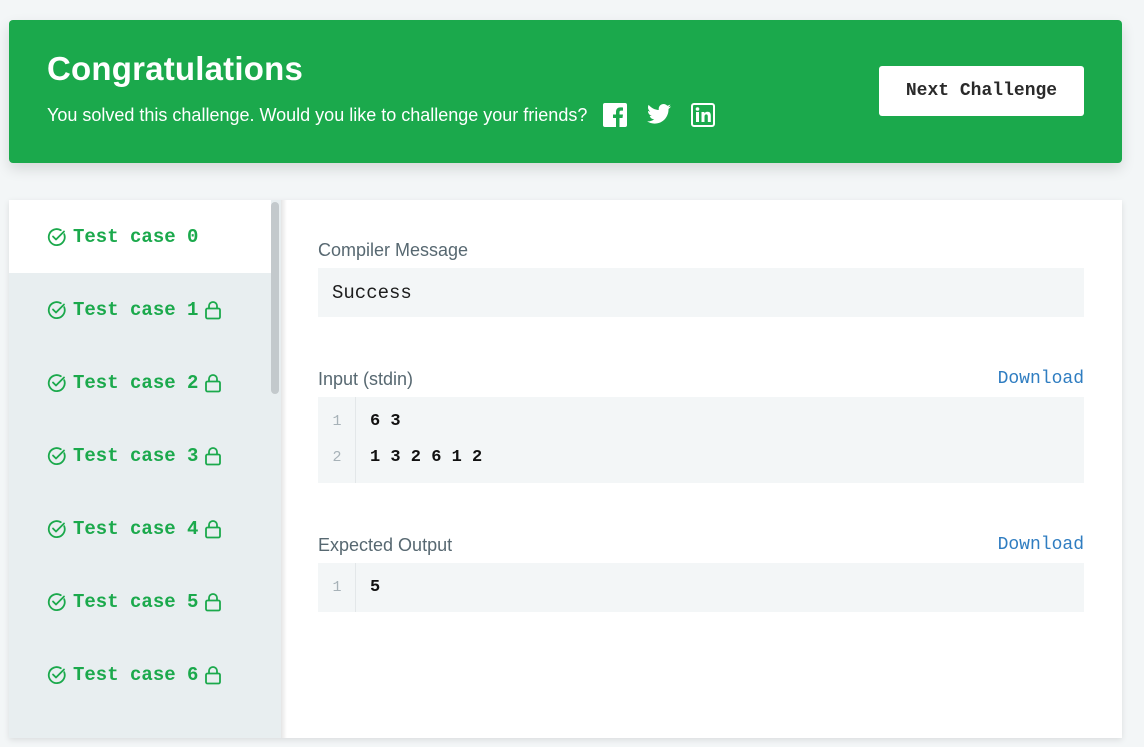 Image resolution: width=1144 pixels, height=747 pixels. What do you see at coordinates (372, 292) in the screenshot?
I see `compiler-message-text: Success` at bounding box center [372, 292].